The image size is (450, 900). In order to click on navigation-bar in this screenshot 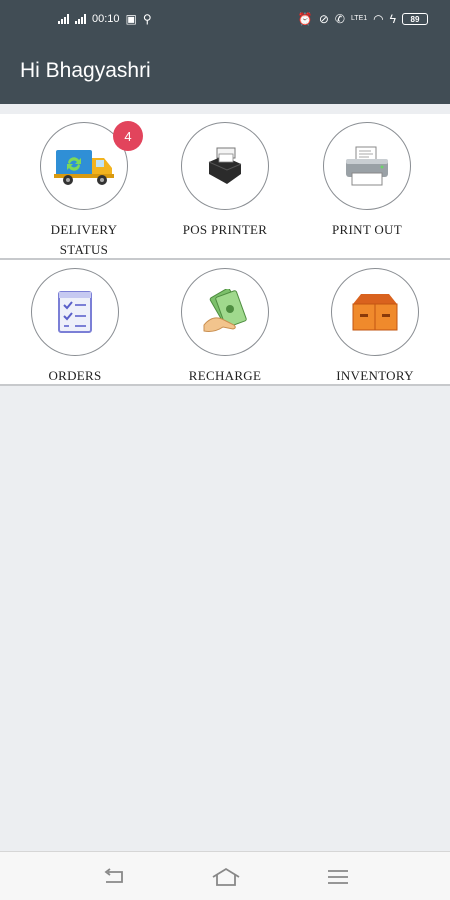, I will do `click(225, 875)`.